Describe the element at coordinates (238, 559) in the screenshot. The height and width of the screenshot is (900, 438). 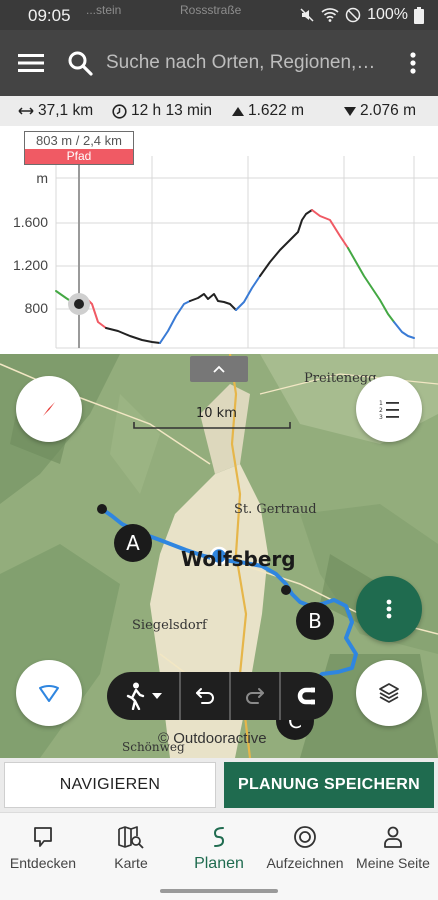
I see `place-label-main: Wolfsberg` at that location.